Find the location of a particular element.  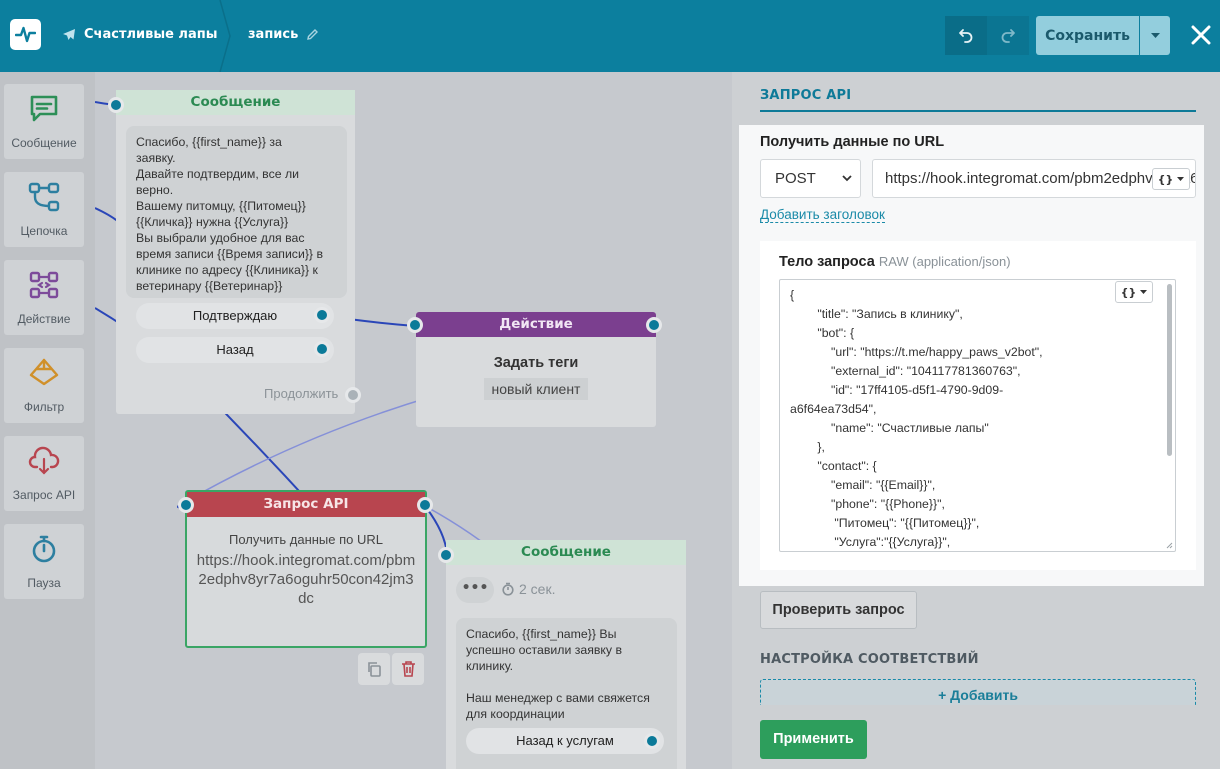

body-scrollbar is located at coordinates (1169, 370).